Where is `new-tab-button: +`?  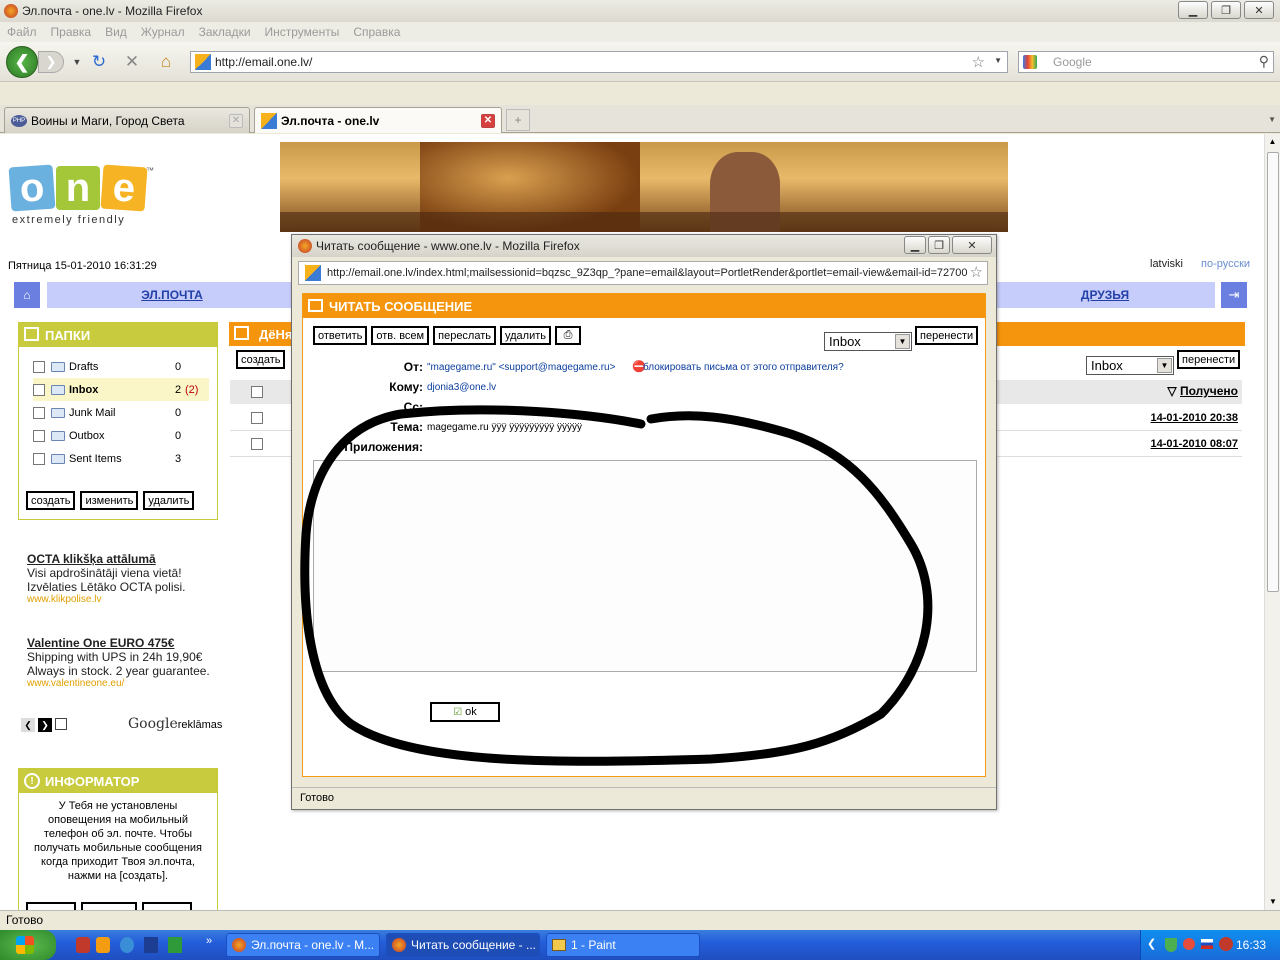 new-tab-button: + is located at coordinates (518, 120).